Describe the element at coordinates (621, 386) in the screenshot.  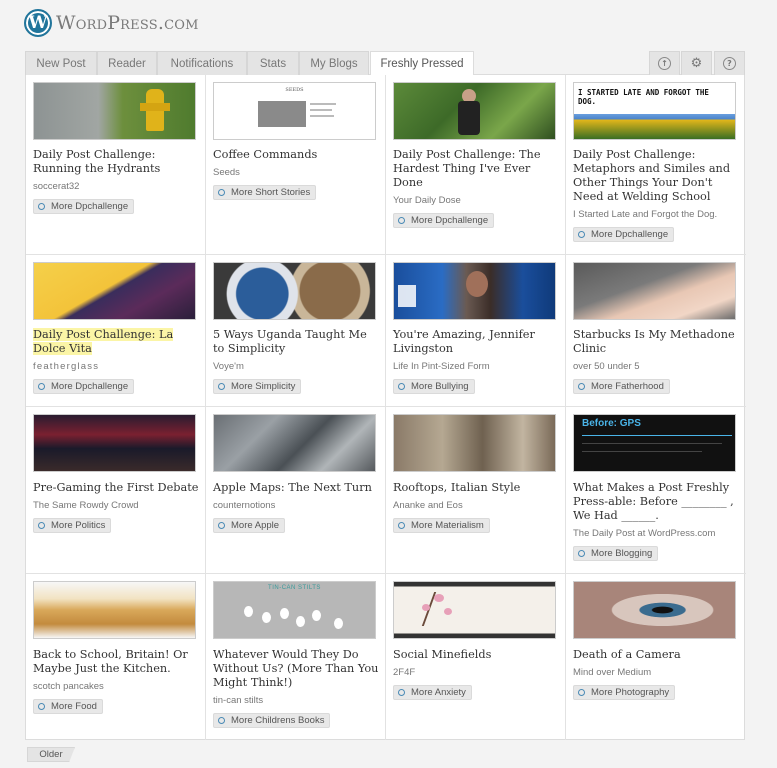
I see `more-tag-button: More Fatherhood` at that location.